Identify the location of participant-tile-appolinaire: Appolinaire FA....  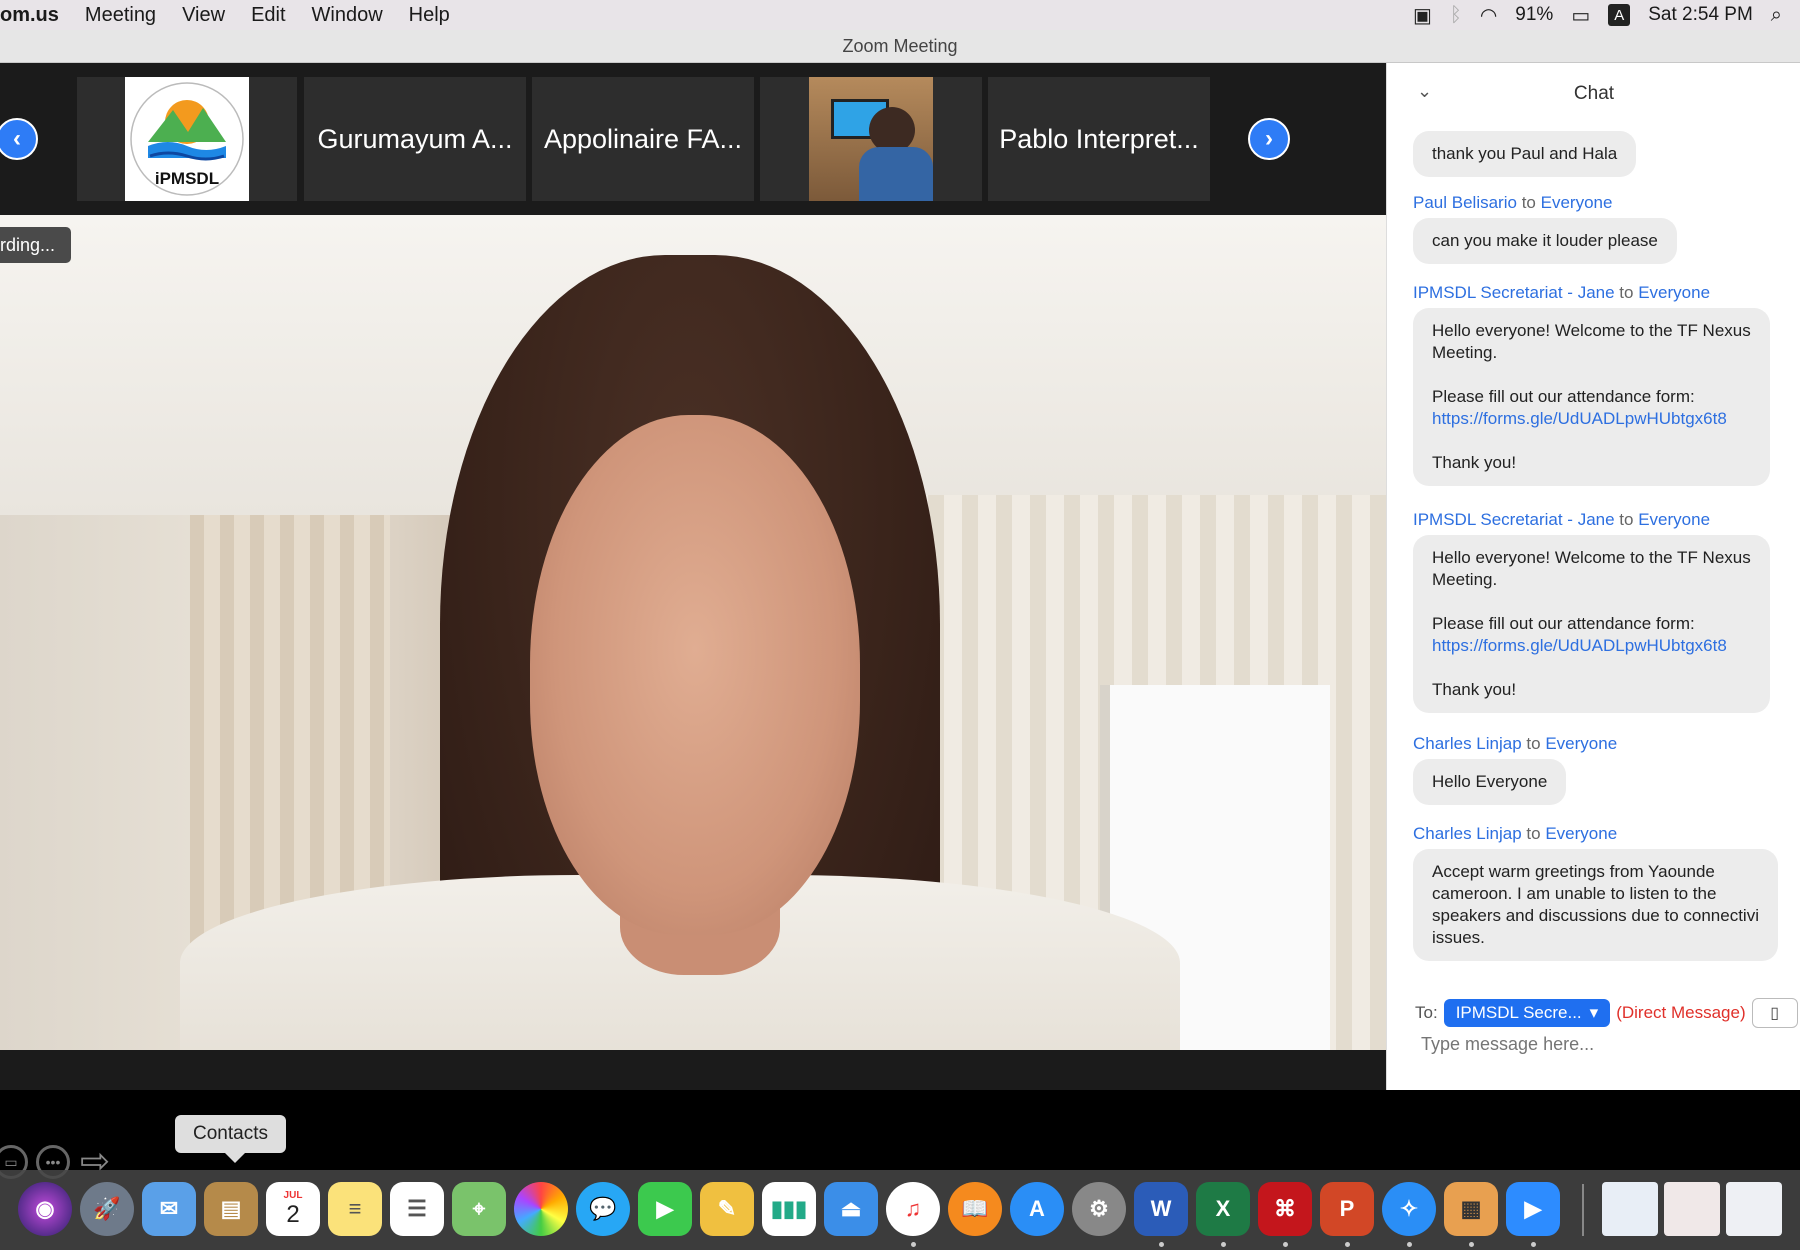
(643, 139).